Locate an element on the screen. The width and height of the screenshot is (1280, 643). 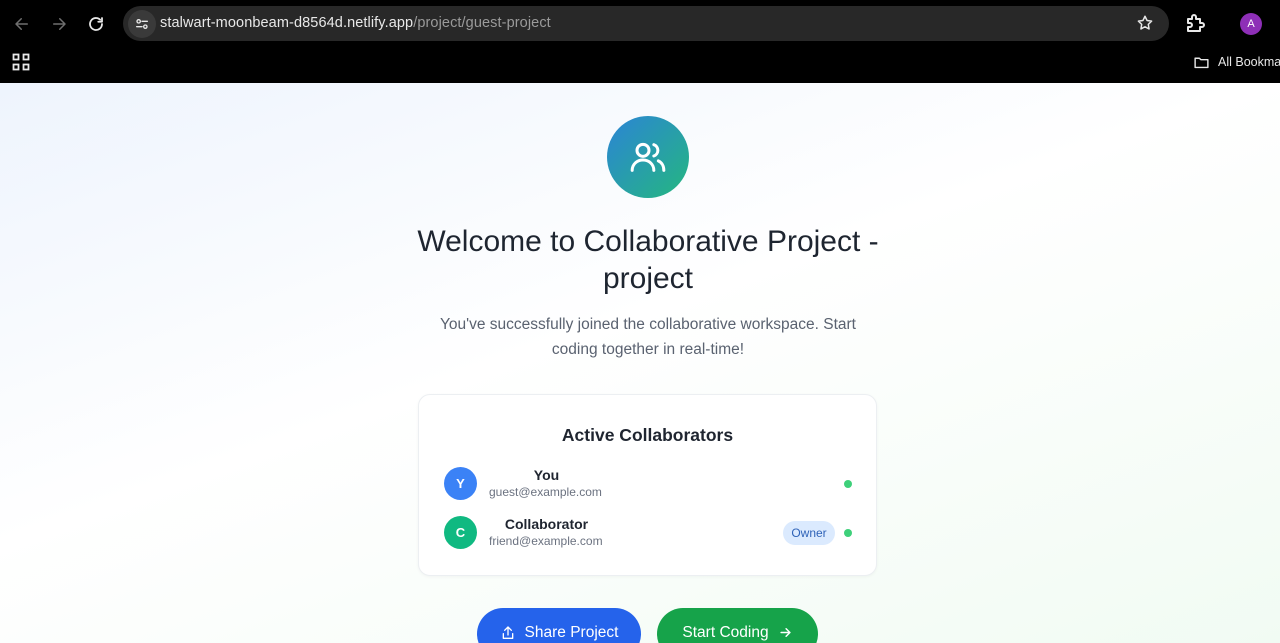
collaborators-heading: Active Collaborators is located at coordinates (647, 435).